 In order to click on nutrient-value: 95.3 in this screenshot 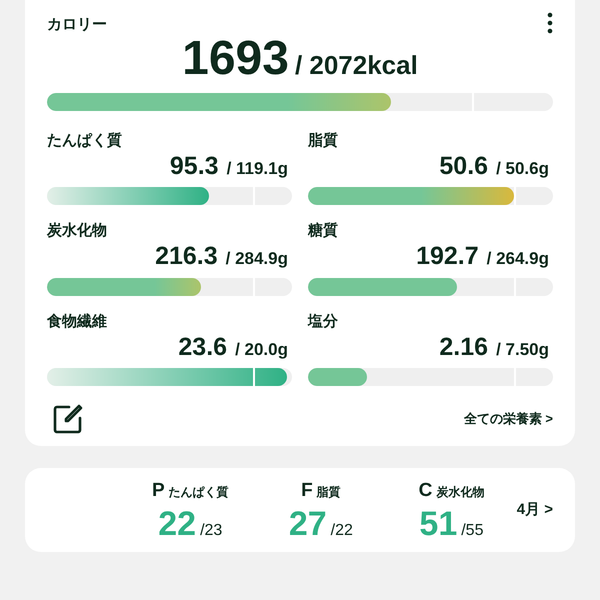, I will do `click(194, 165)`.